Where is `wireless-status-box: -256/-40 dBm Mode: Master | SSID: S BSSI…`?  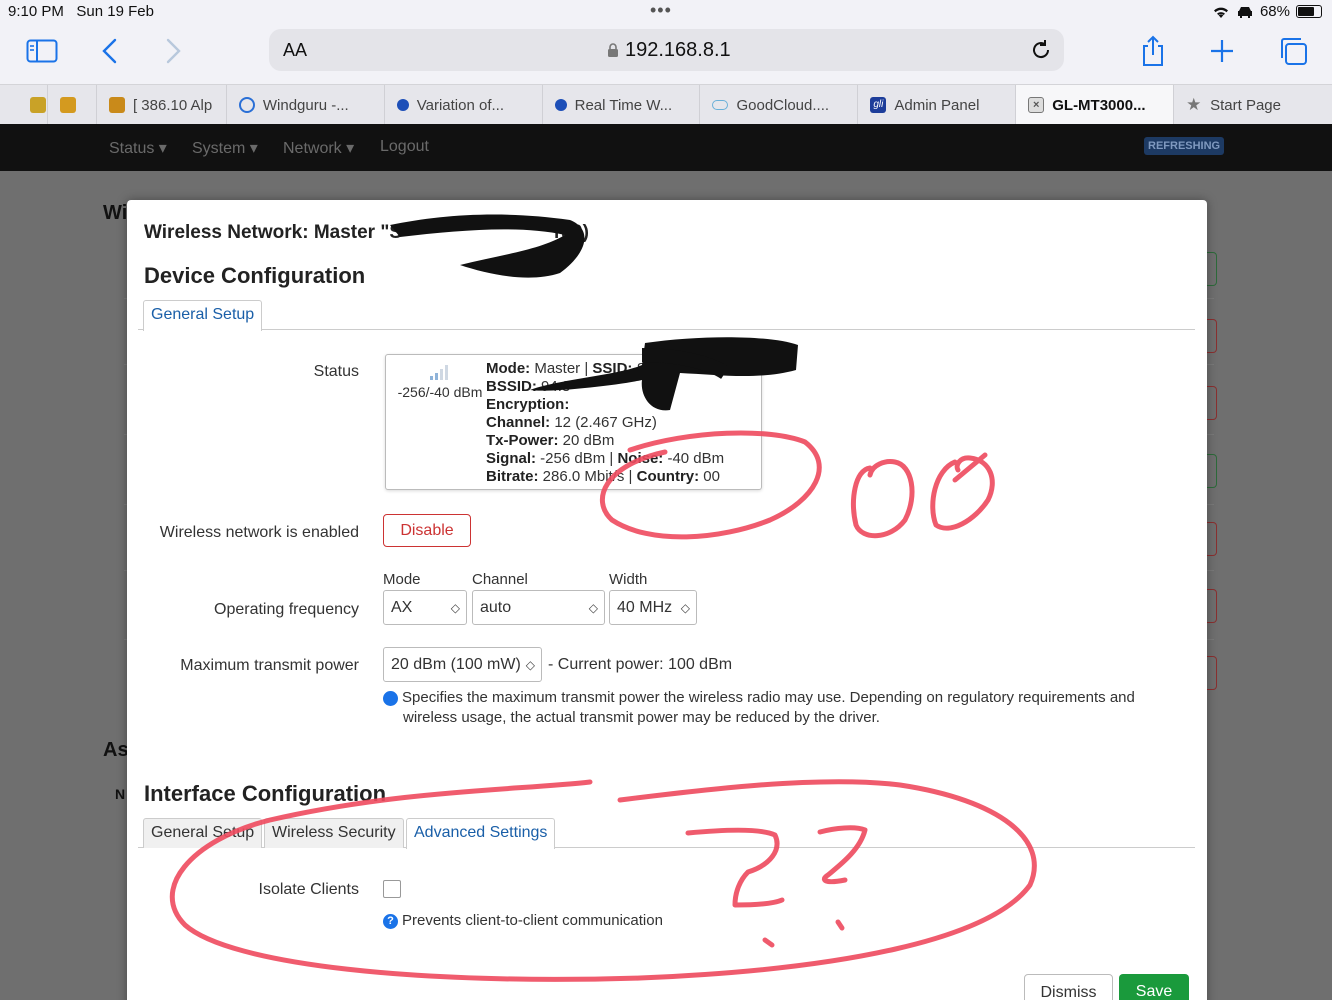
wireless-status-box: -256/-40 dBm Mode: Master | SSID: S BSSI… is located at coordinates (573, 422).